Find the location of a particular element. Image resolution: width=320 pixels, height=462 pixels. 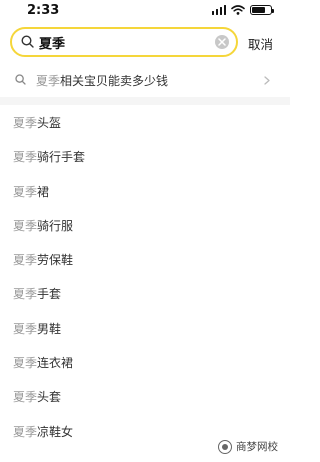

item-suffix: 连衣裙 is located at coordinates (55, 363).